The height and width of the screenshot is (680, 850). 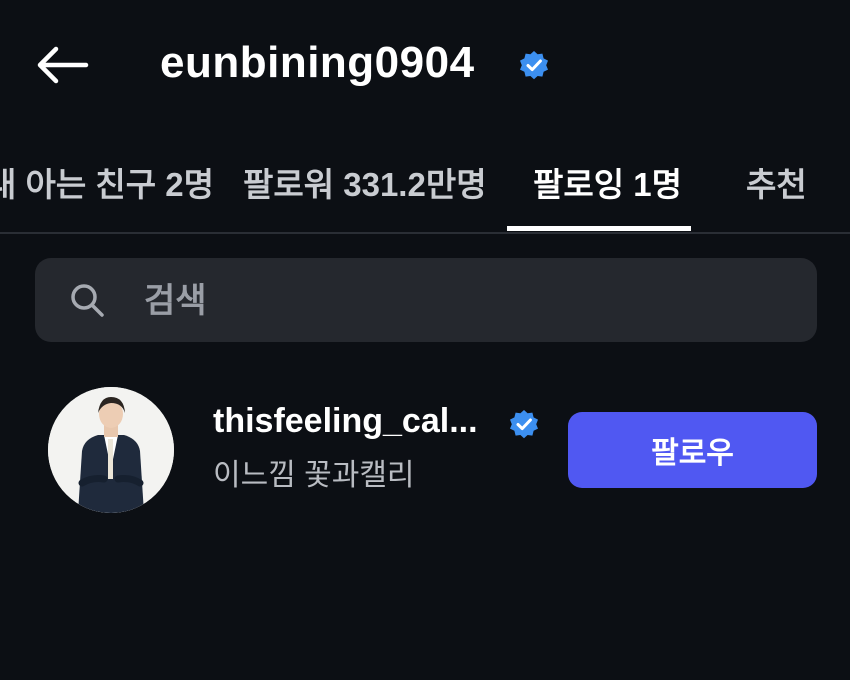 I want to click on search-icon, so click(x=87, y=300).